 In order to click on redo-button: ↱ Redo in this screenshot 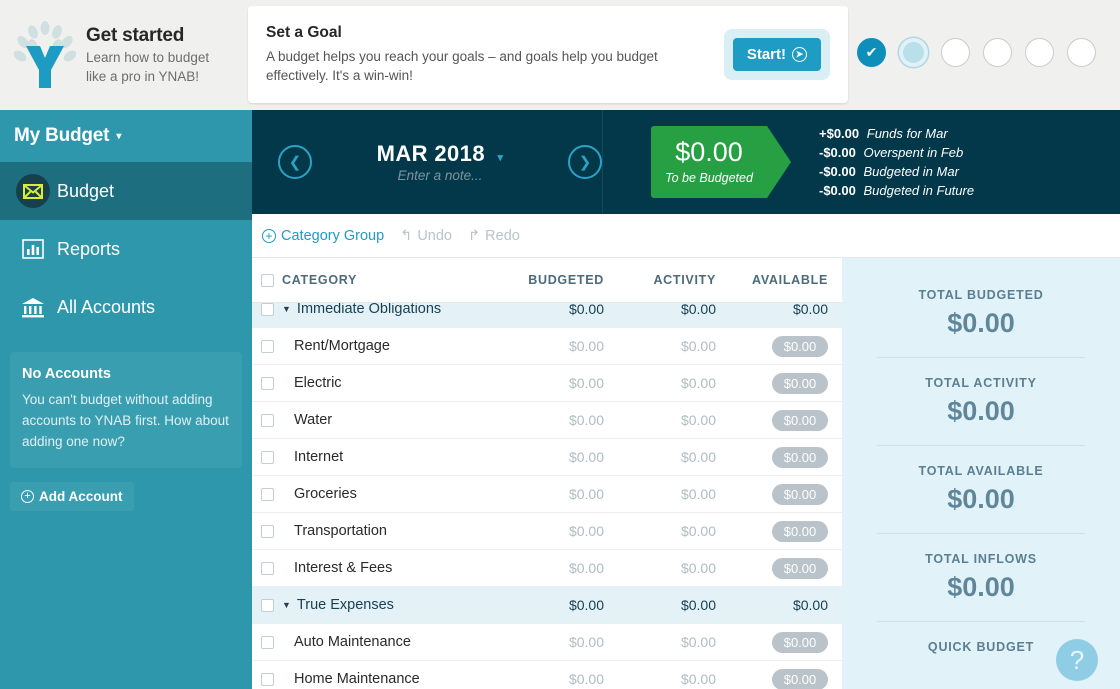, I will do `click(494, 236)`.